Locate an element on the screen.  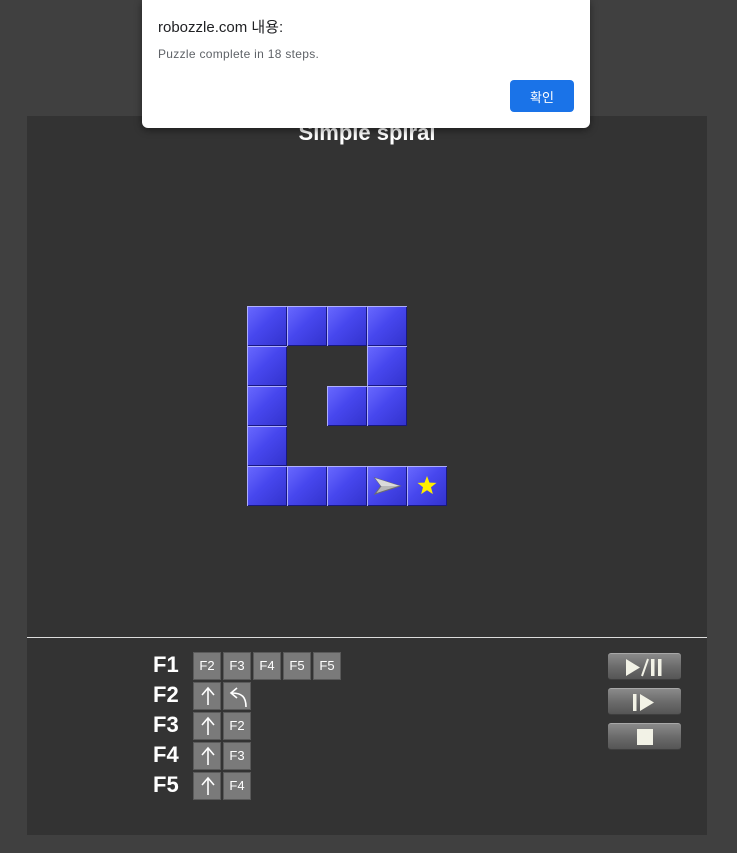
step-button is located at coordinates (644, 701).